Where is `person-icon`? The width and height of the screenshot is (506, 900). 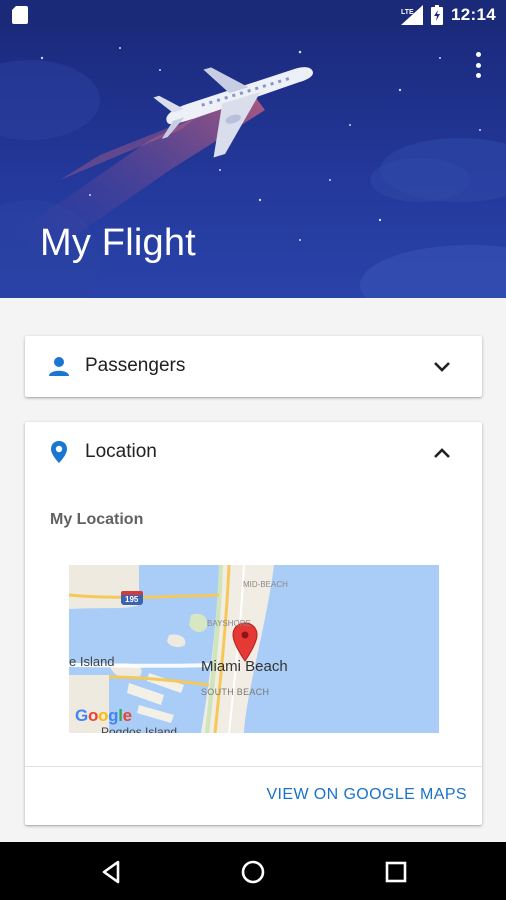 person-icon is located at coordinates (59, 366).